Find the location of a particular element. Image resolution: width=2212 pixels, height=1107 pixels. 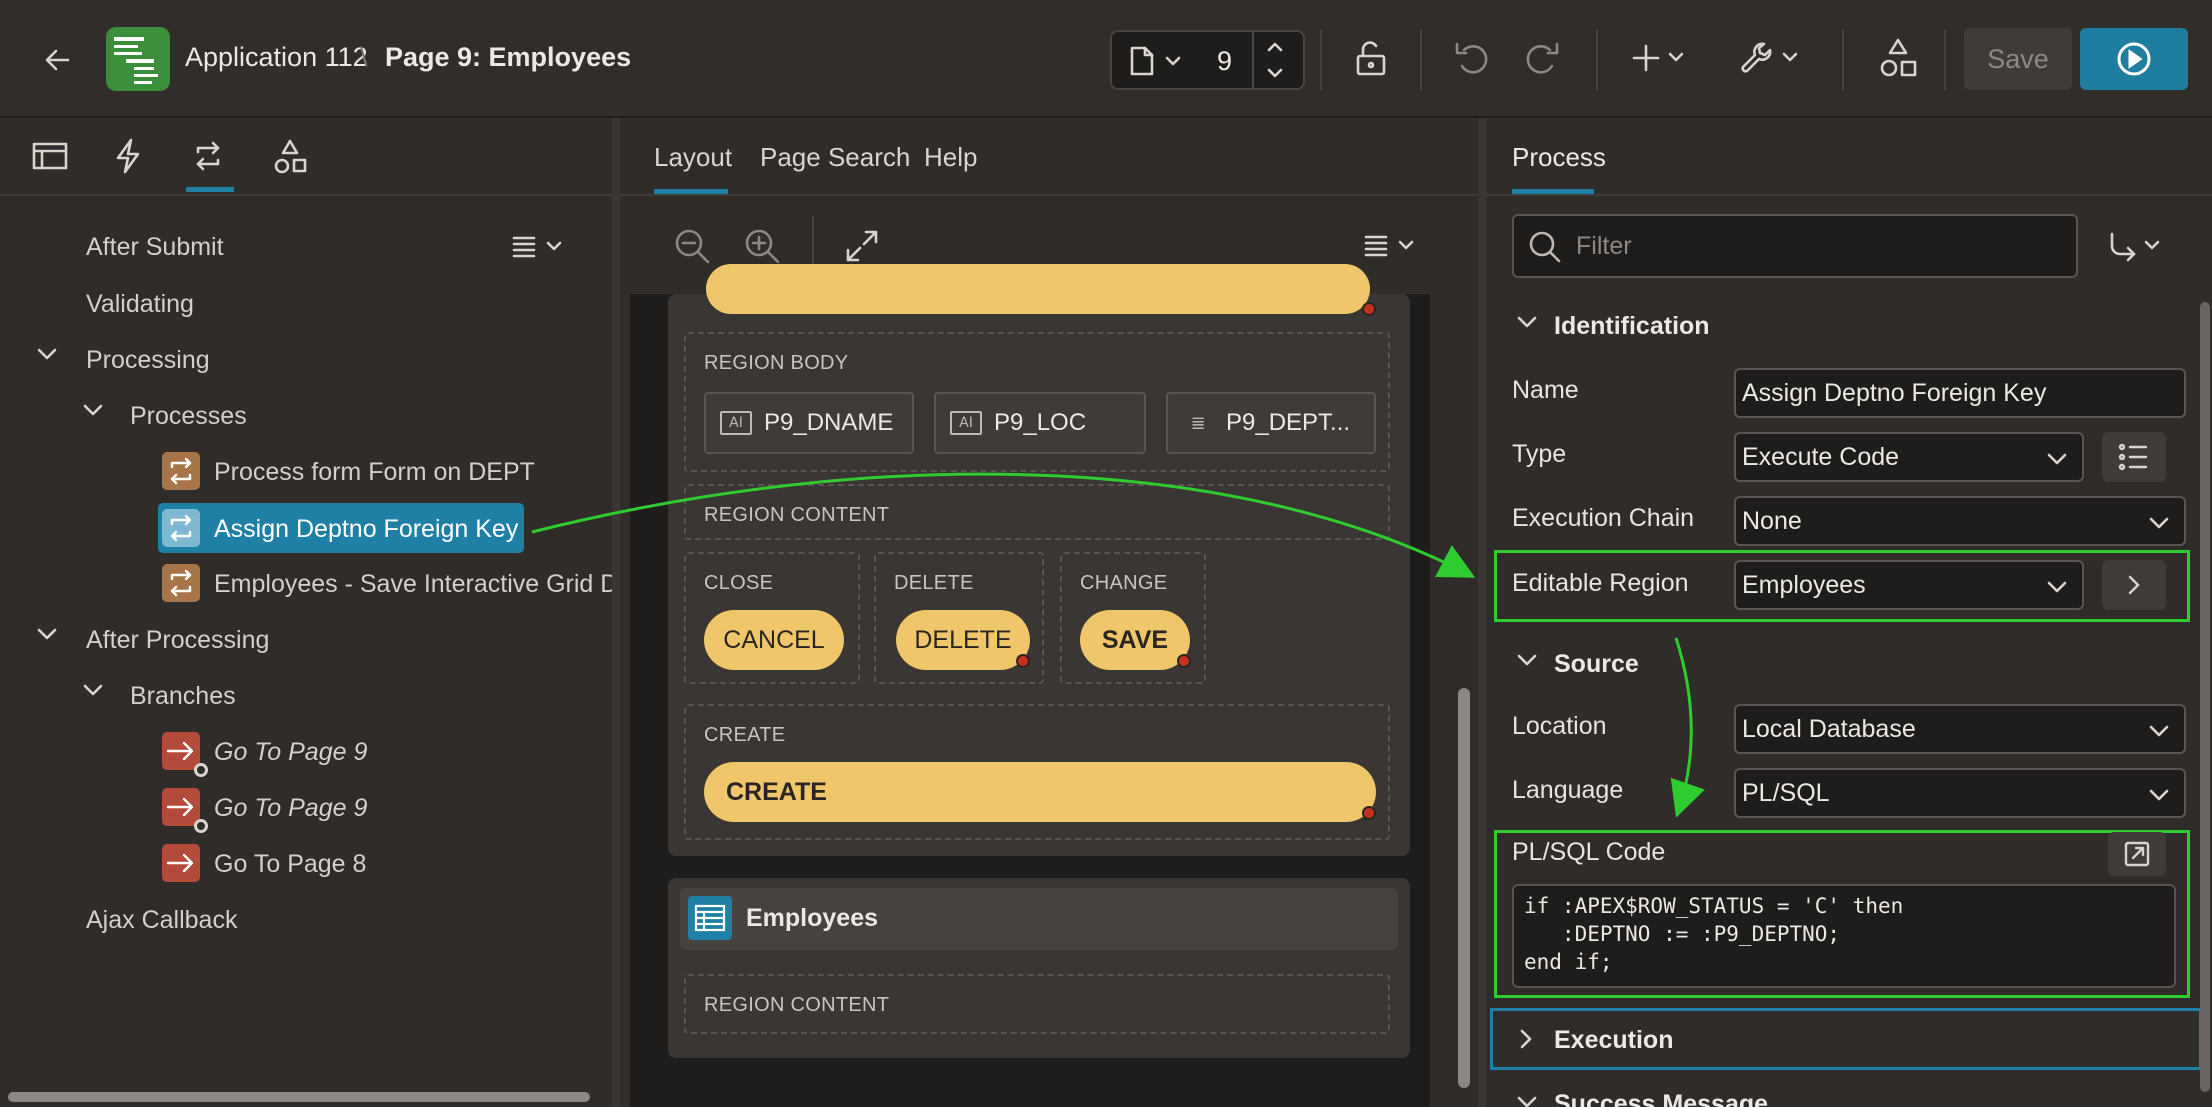

branch-icon is located at coordinates (181, 751).